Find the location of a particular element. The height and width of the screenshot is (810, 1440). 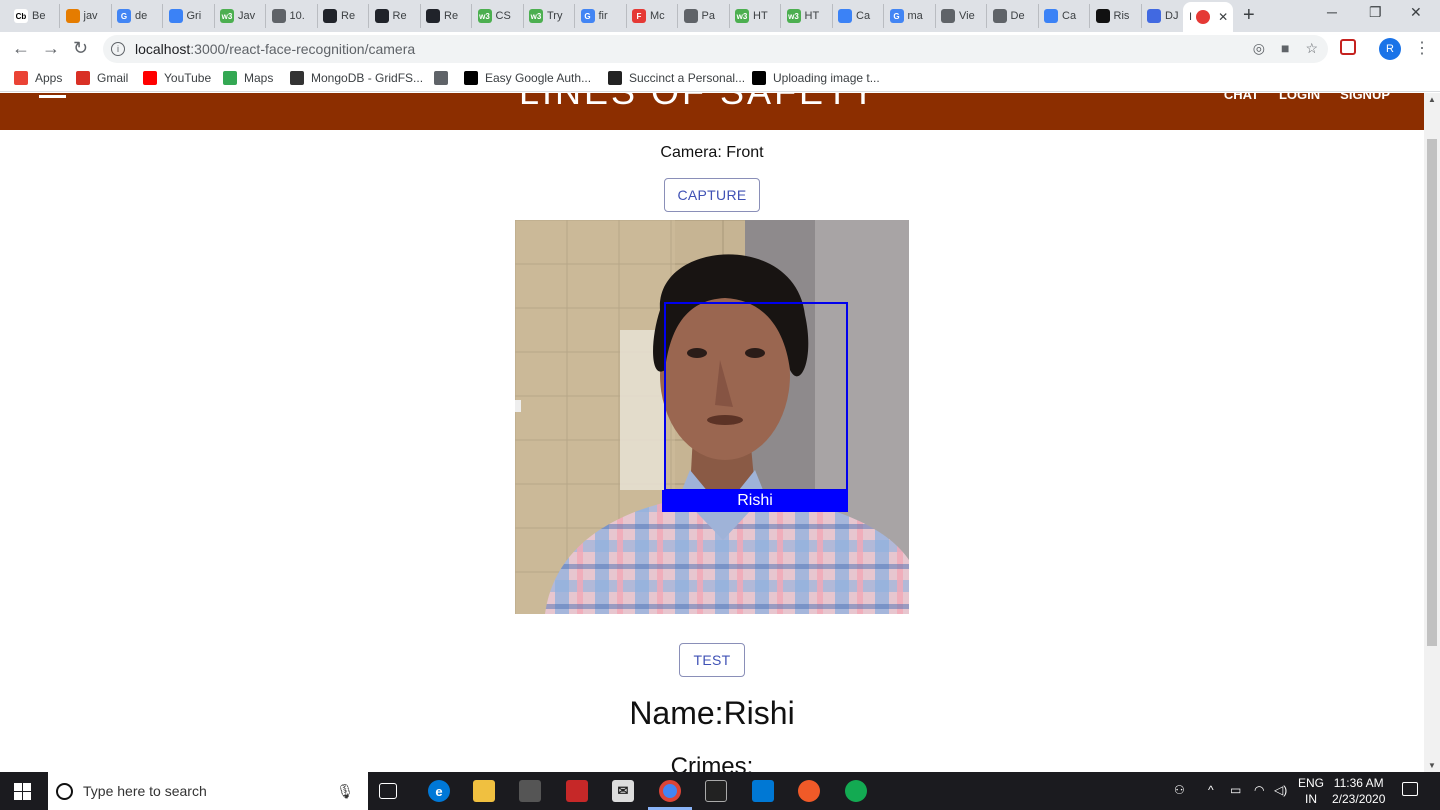

bookmark-item: YouTube is located at coordinates (177, 78).